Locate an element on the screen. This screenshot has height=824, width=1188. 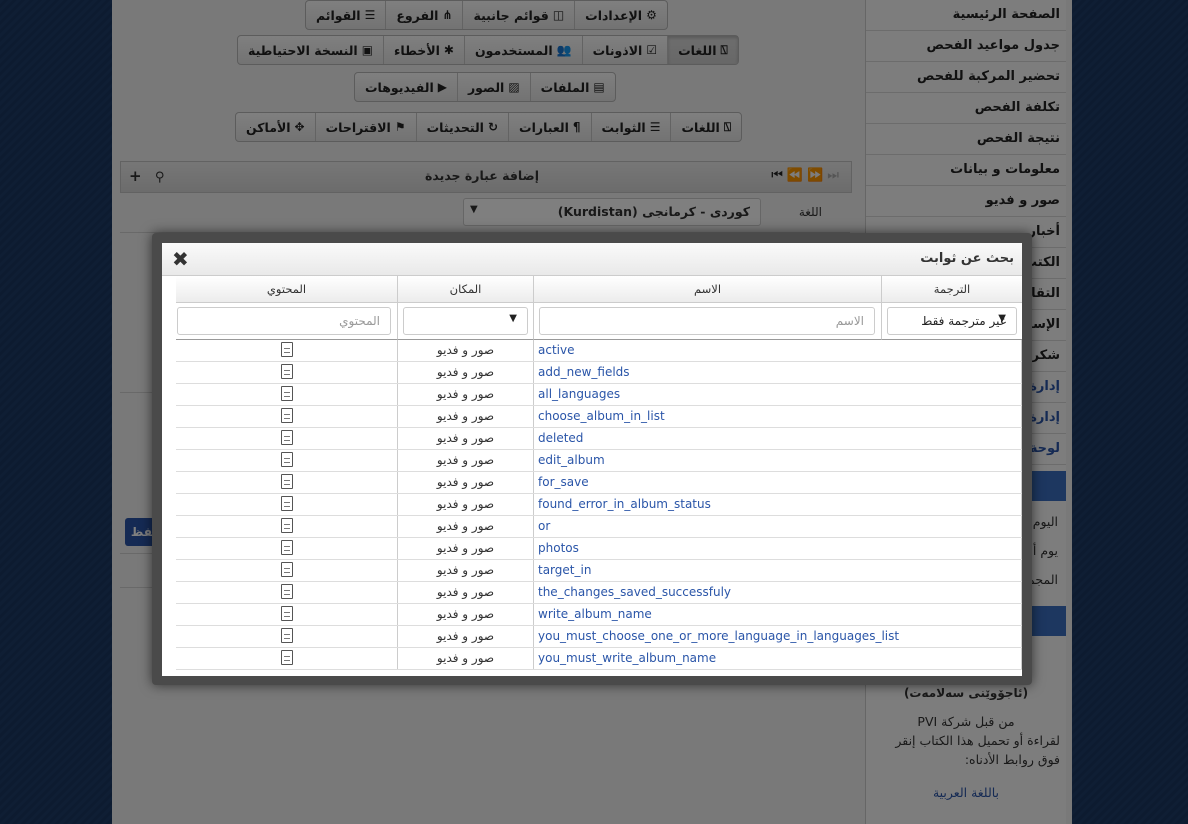
name-cell: you_must_write_album_name is located at coordinates (778, 658).